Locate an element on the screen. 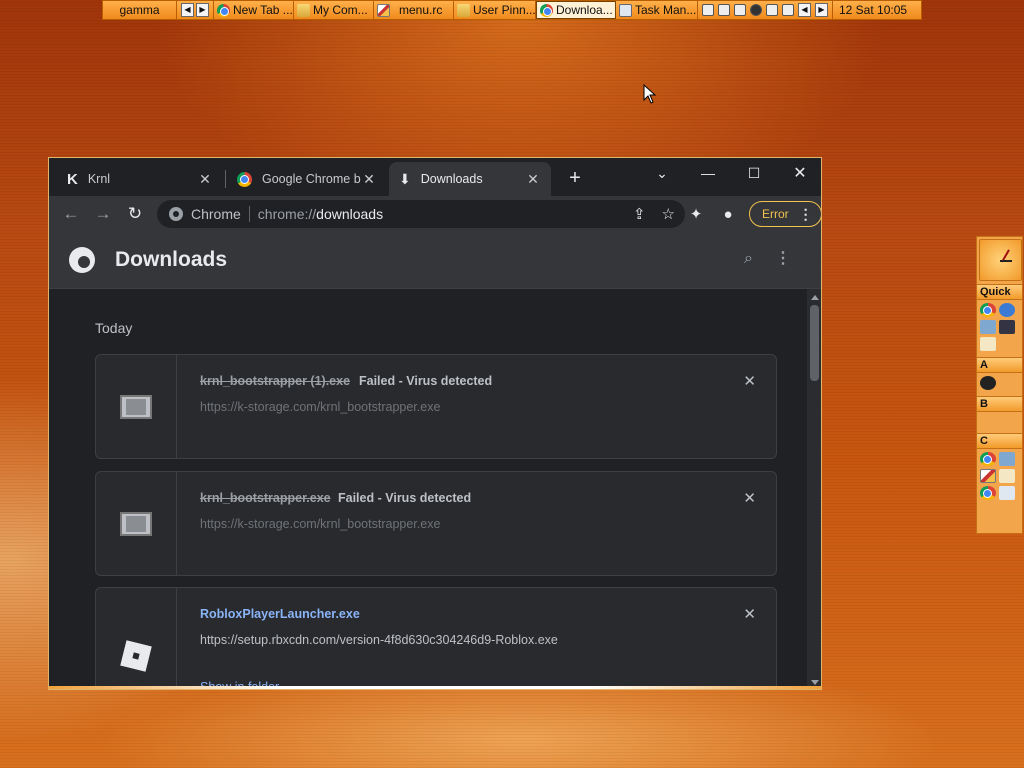 This screenshot has width=1024, height=768. file-name: RobloxPlayerLauncher.exe is located at coordinates (280, 614).